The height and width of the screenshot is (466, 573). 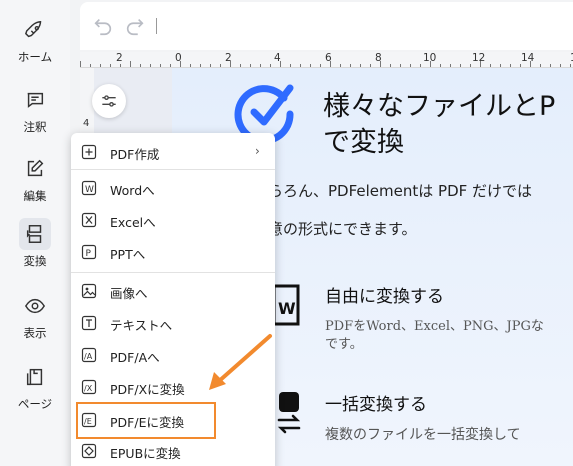 I want to click on menu-item-label: EPUBに変換, so click(x=145, y=453).